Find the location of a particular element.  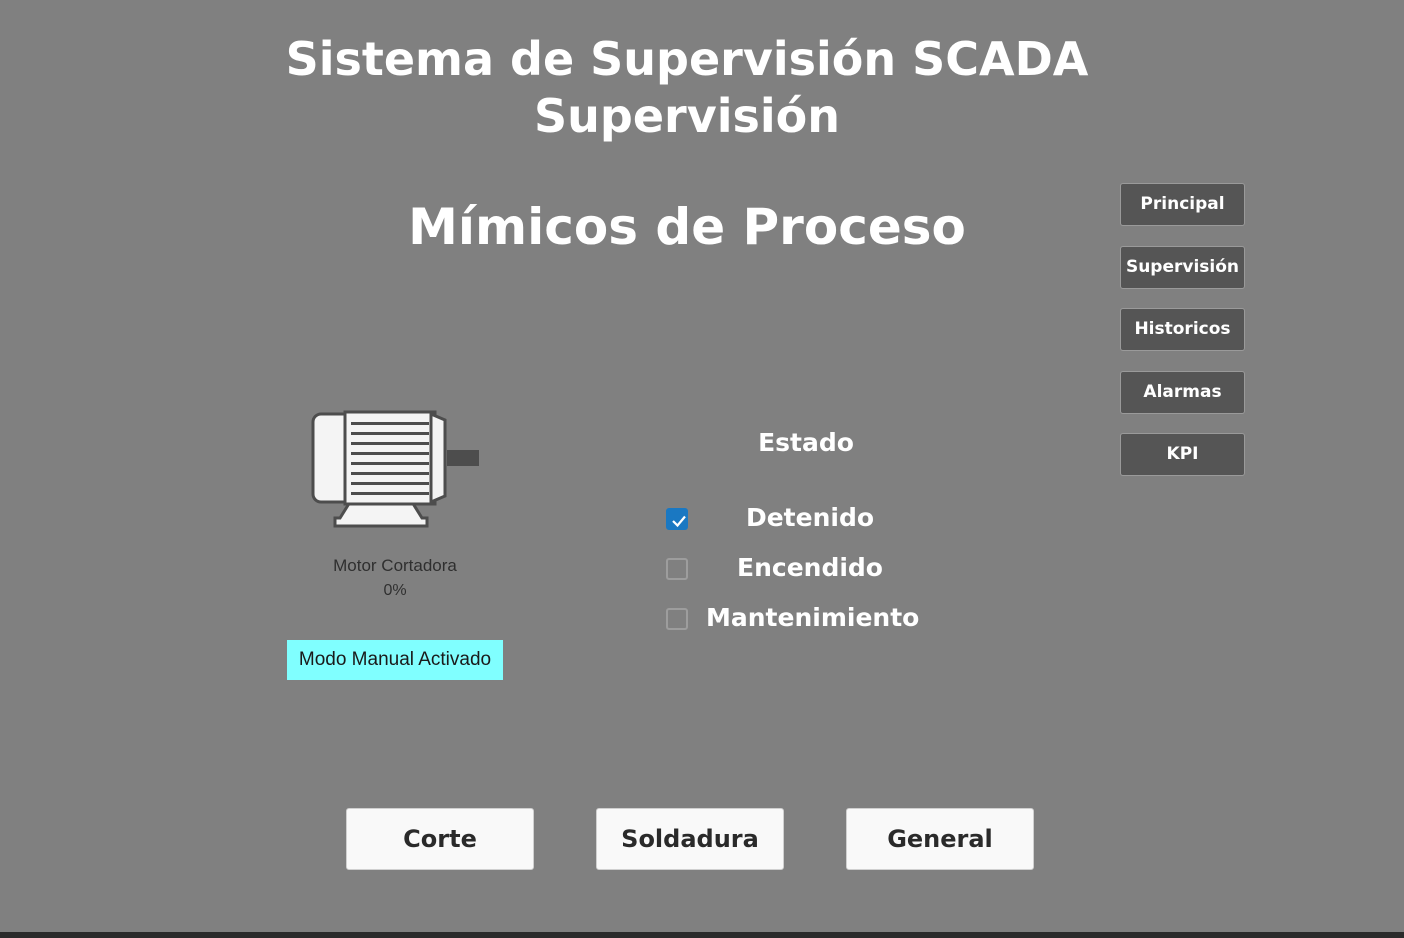

check-icon is located at coordinates (679, 521).